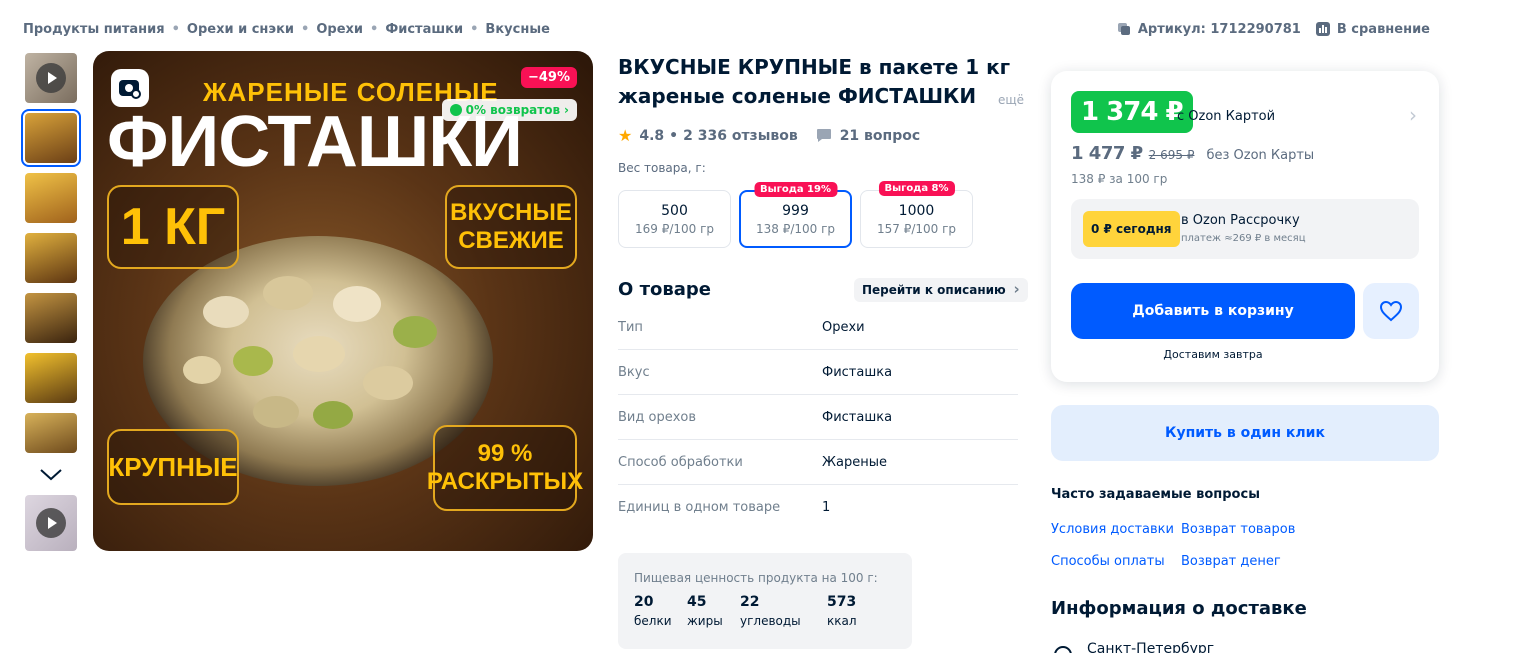 The width and height of the screenshot is (1540, 653). I want to click on add-to-cart-button: Добавить в корзину, so click(1213, 311).